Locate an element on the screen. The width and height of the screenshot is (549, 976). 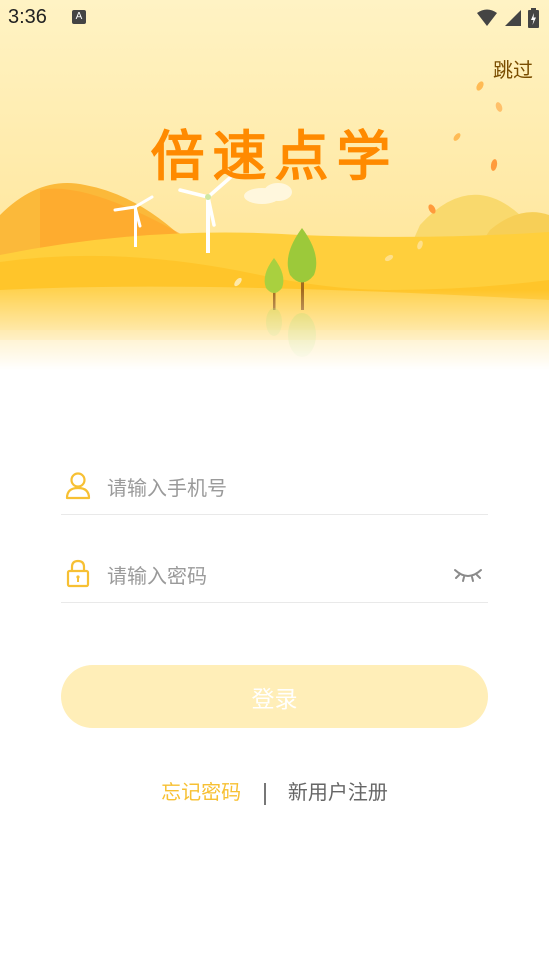
password-input is located at coordinates (272, 576).